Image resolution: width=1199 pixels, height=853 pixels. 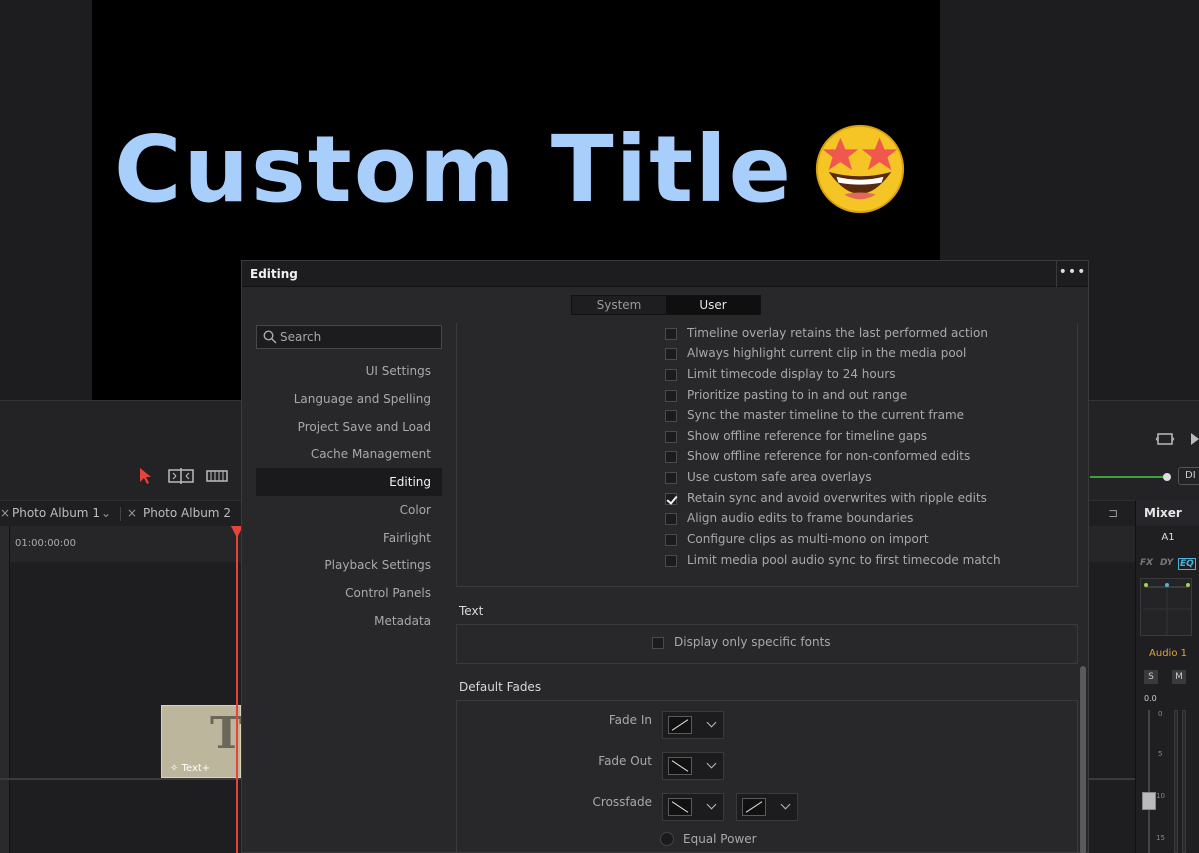 I want to click on sparkle-icon: ✧, so click(x=176, y=768).